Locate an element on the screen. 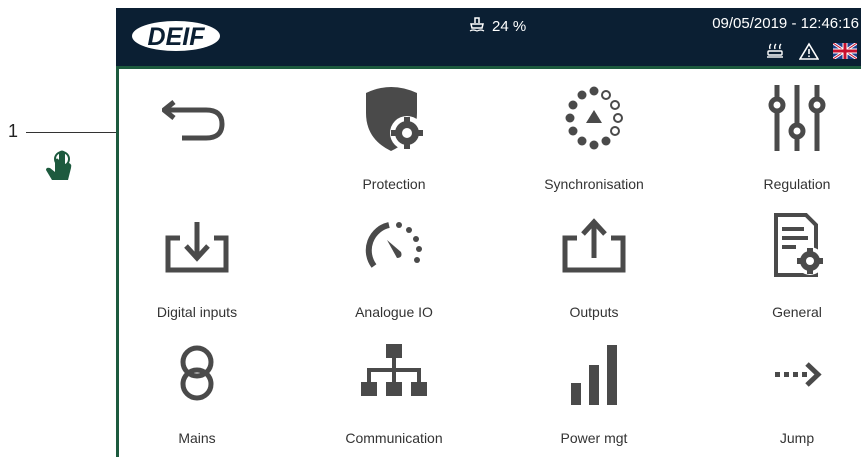  input-arrow-icon is located at coordinates (197, 246).